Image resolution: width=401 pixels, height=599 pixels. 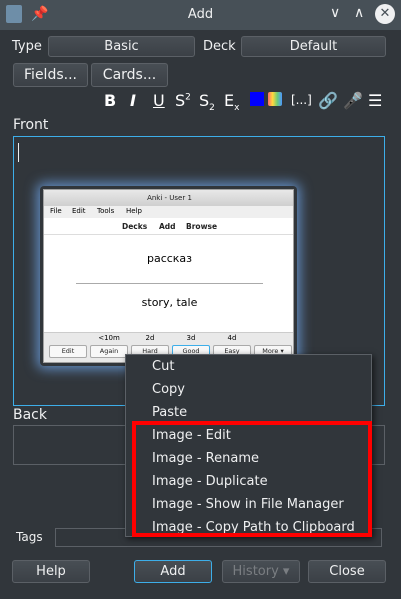 I want to click on cloze-button: [...], so click(x=301, y=100).